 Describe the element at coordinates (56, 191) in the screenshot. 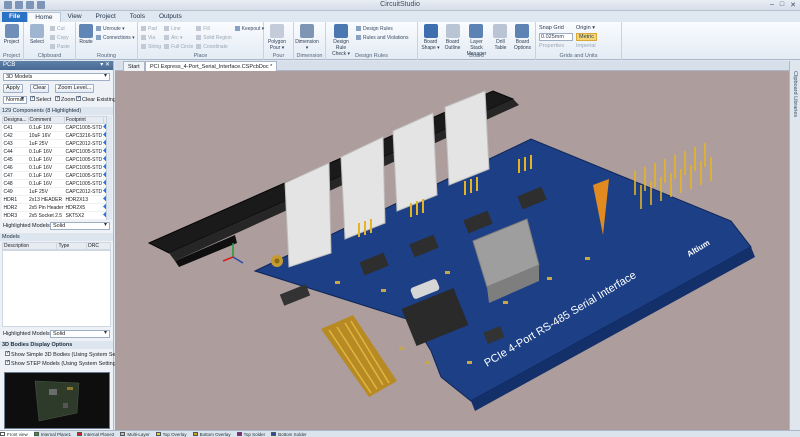

I see `table-row: C49 1uF 25V CAPC2012-STD` at that location.